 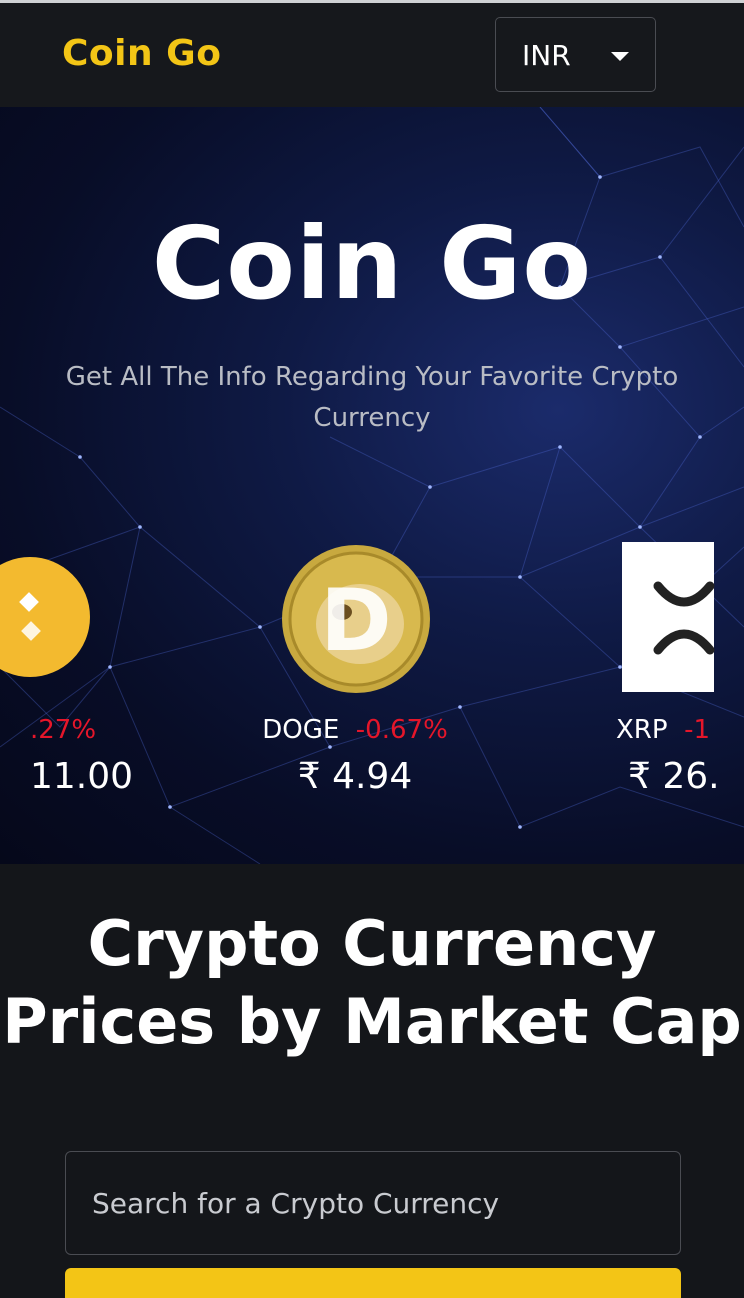 I want to click on search-button, so click(x=373, y=1283).